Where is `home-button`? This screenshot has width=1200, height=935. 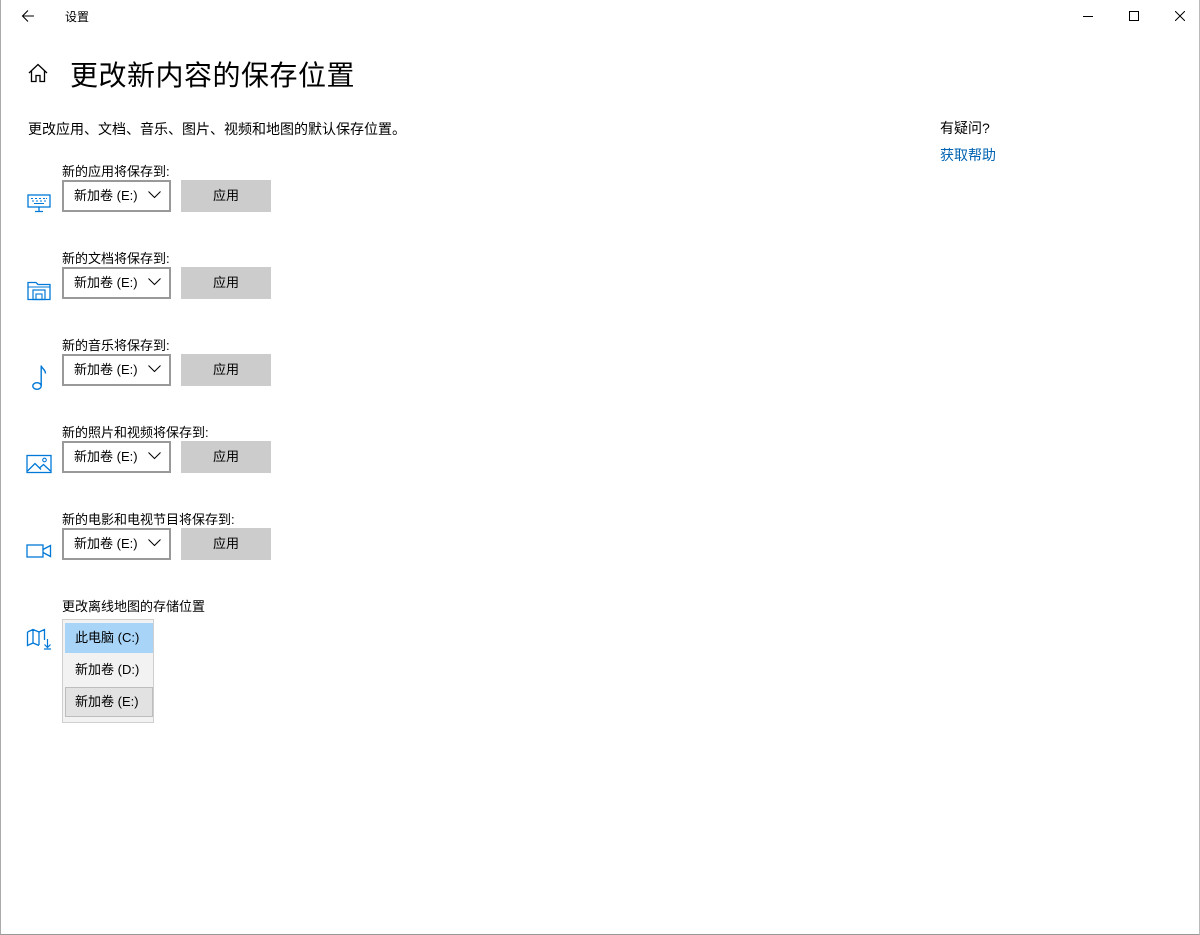
home-button is located at coordinates (38, 73).